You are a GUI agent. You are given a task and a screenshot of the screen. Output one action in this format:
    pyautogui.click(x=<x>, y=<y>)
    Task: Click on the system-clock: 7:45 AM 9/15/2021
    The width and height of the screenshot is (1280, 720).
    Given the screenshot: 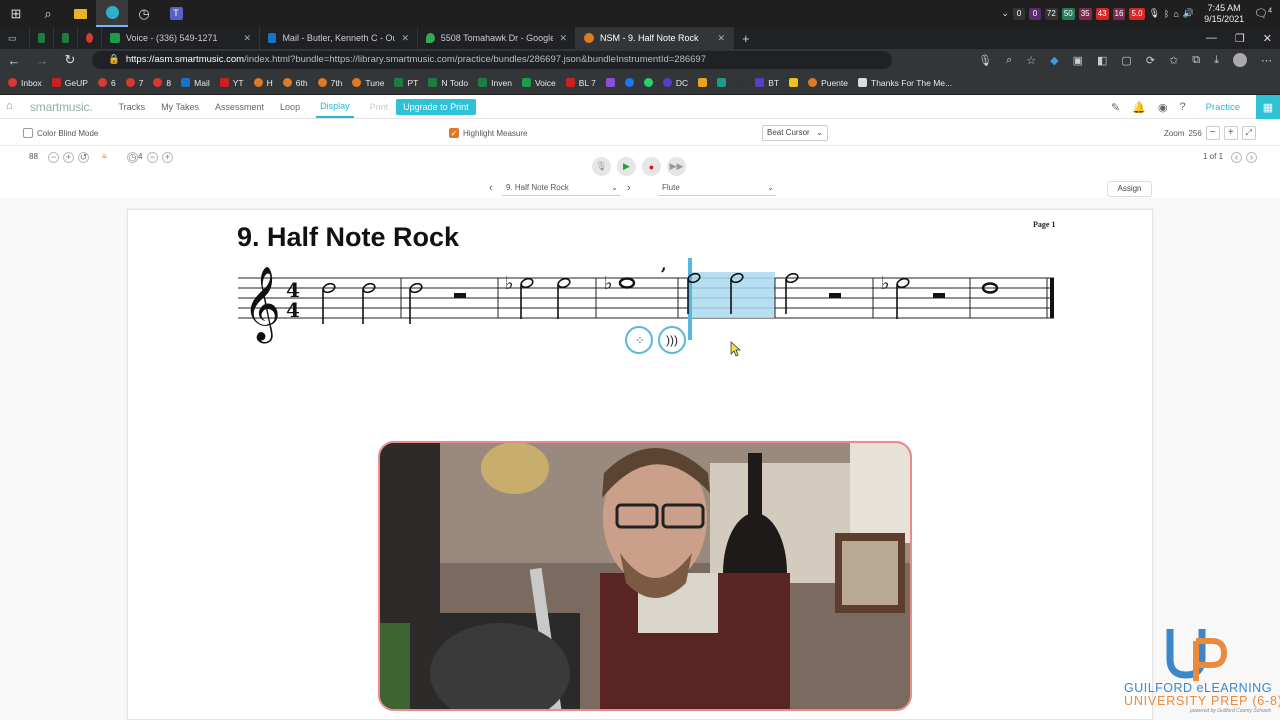 What is the action you would take?
    pyautogui.click(x=1224, y=14)
    